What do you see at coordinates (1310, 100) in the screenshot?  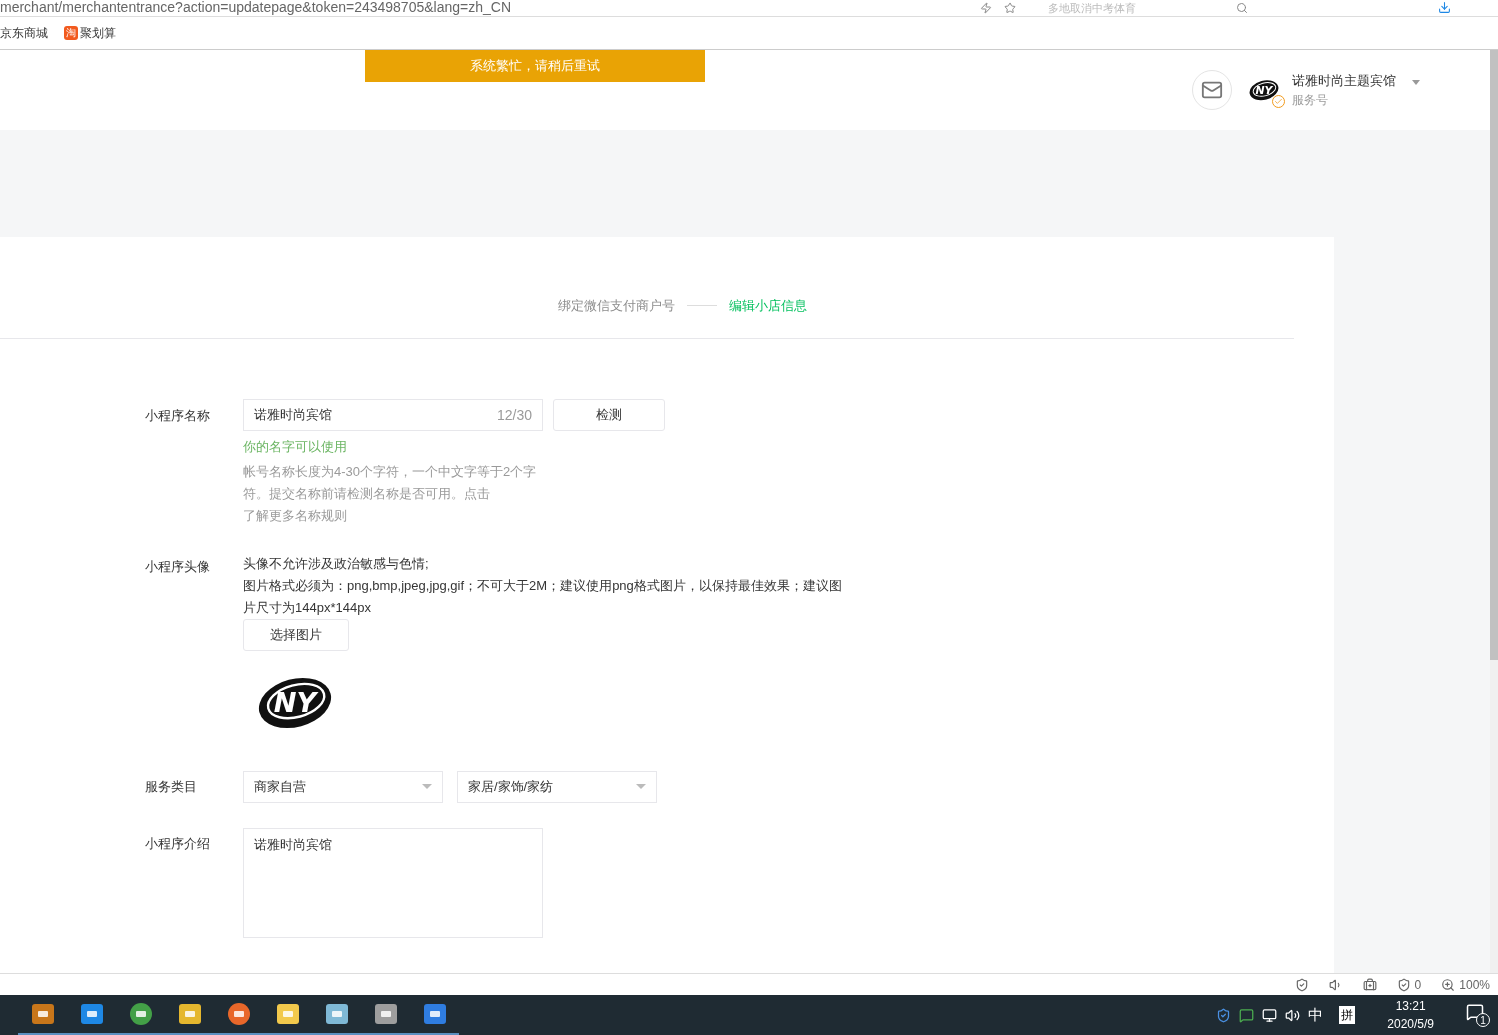 I see `account-type: 服务号` at bounding box center [1310, 100].